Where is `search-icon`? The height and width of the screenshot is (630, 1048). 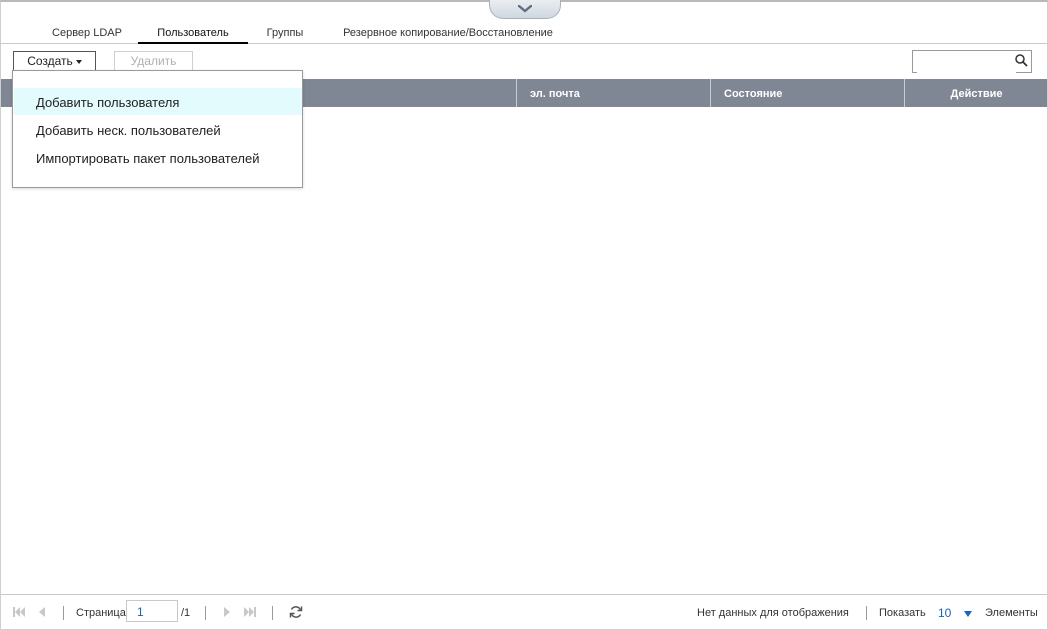 search-icon is located at coordinates (1021, 63).